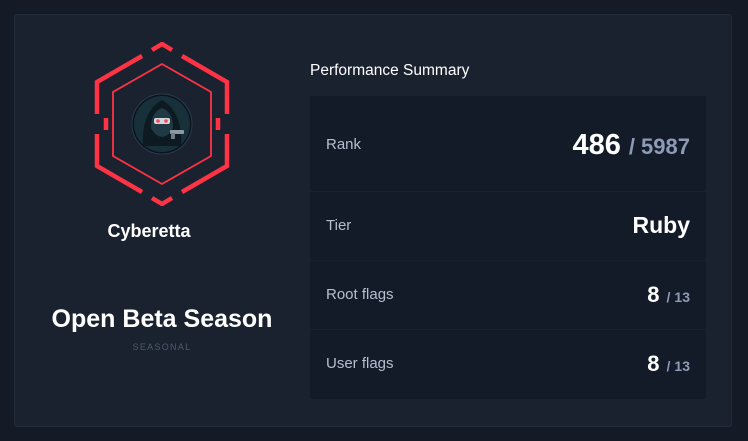 The width and height of the screenshot is (748, 441). What do you see at coordinates (596, 145) in the screenshot?
I see `rank-number: 486` at bounding box center [596, 145].